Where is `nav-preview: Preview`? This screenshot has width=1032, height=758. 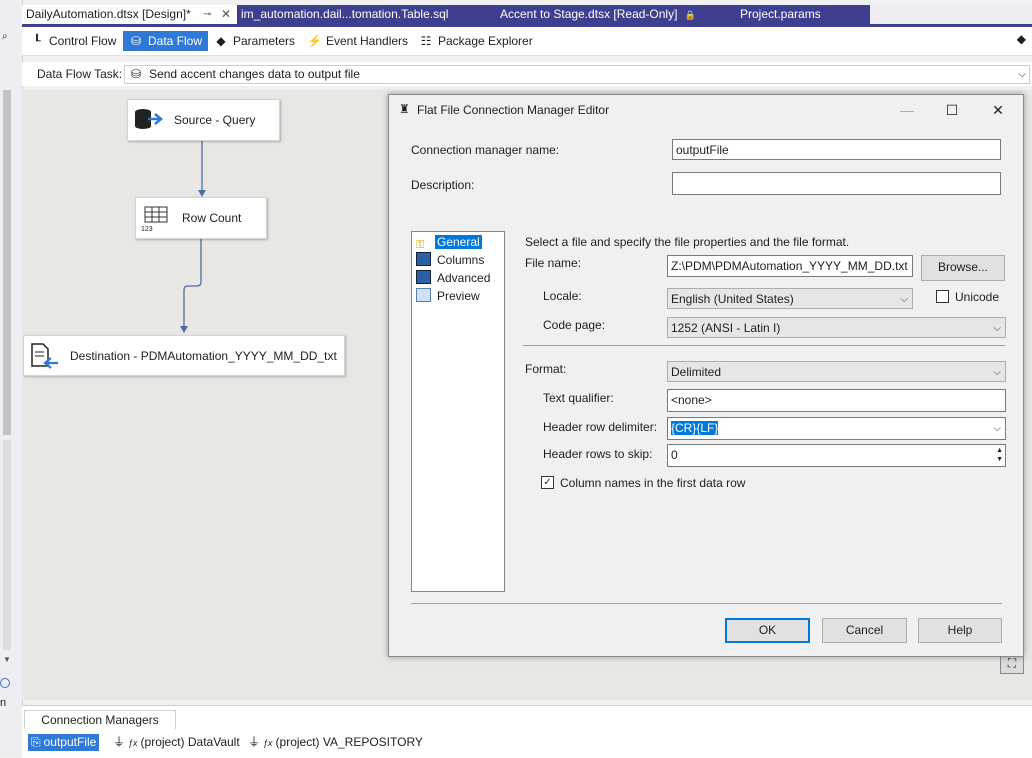 nav-preview: Preview is located at coordinates (448, 296).